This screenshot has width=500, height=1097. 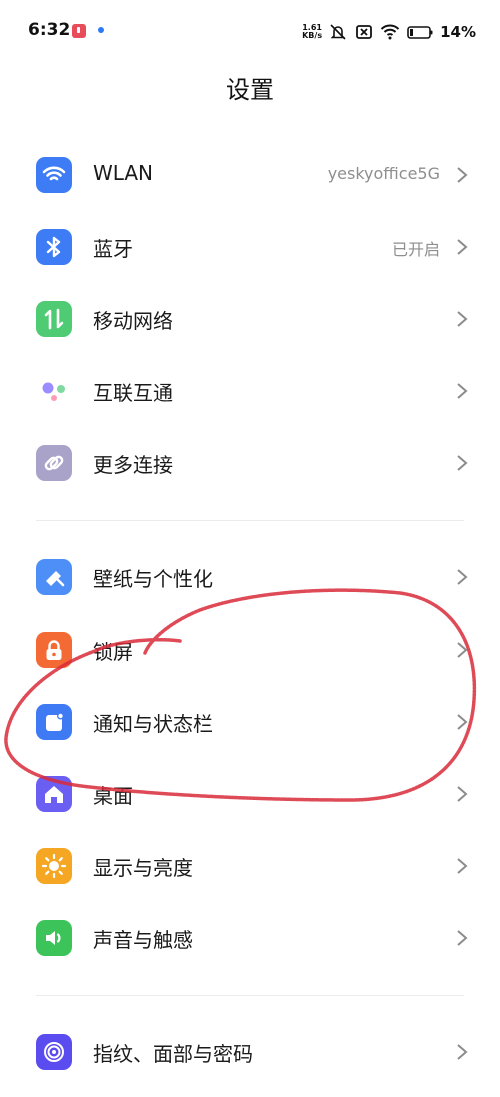 I want to click on notification-icon, so click(x=54, y=722).